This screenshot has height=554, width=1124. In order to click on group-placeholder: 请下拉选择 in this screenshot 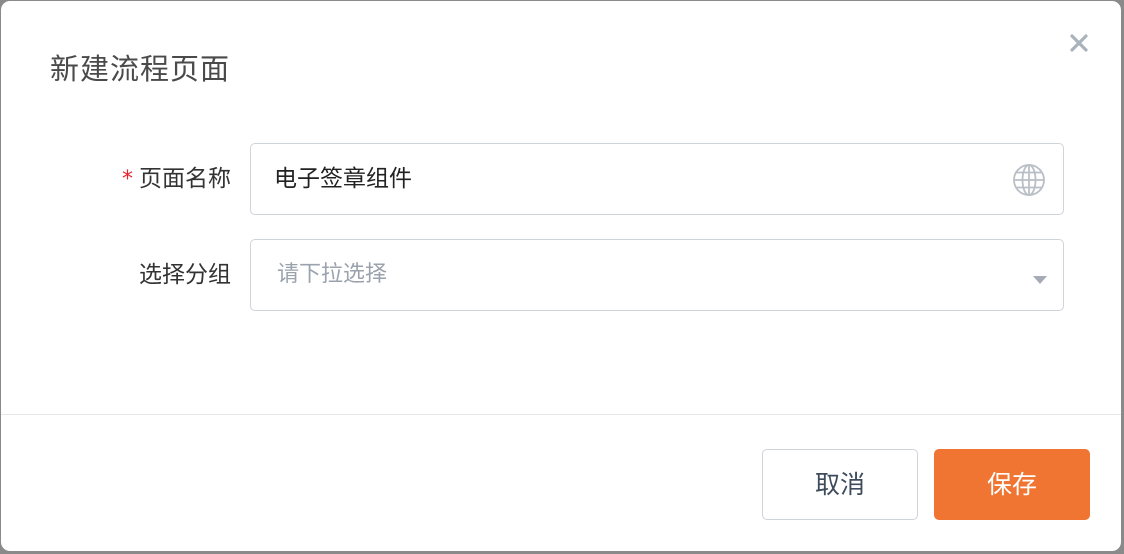, I will do `click(332, 274)`.